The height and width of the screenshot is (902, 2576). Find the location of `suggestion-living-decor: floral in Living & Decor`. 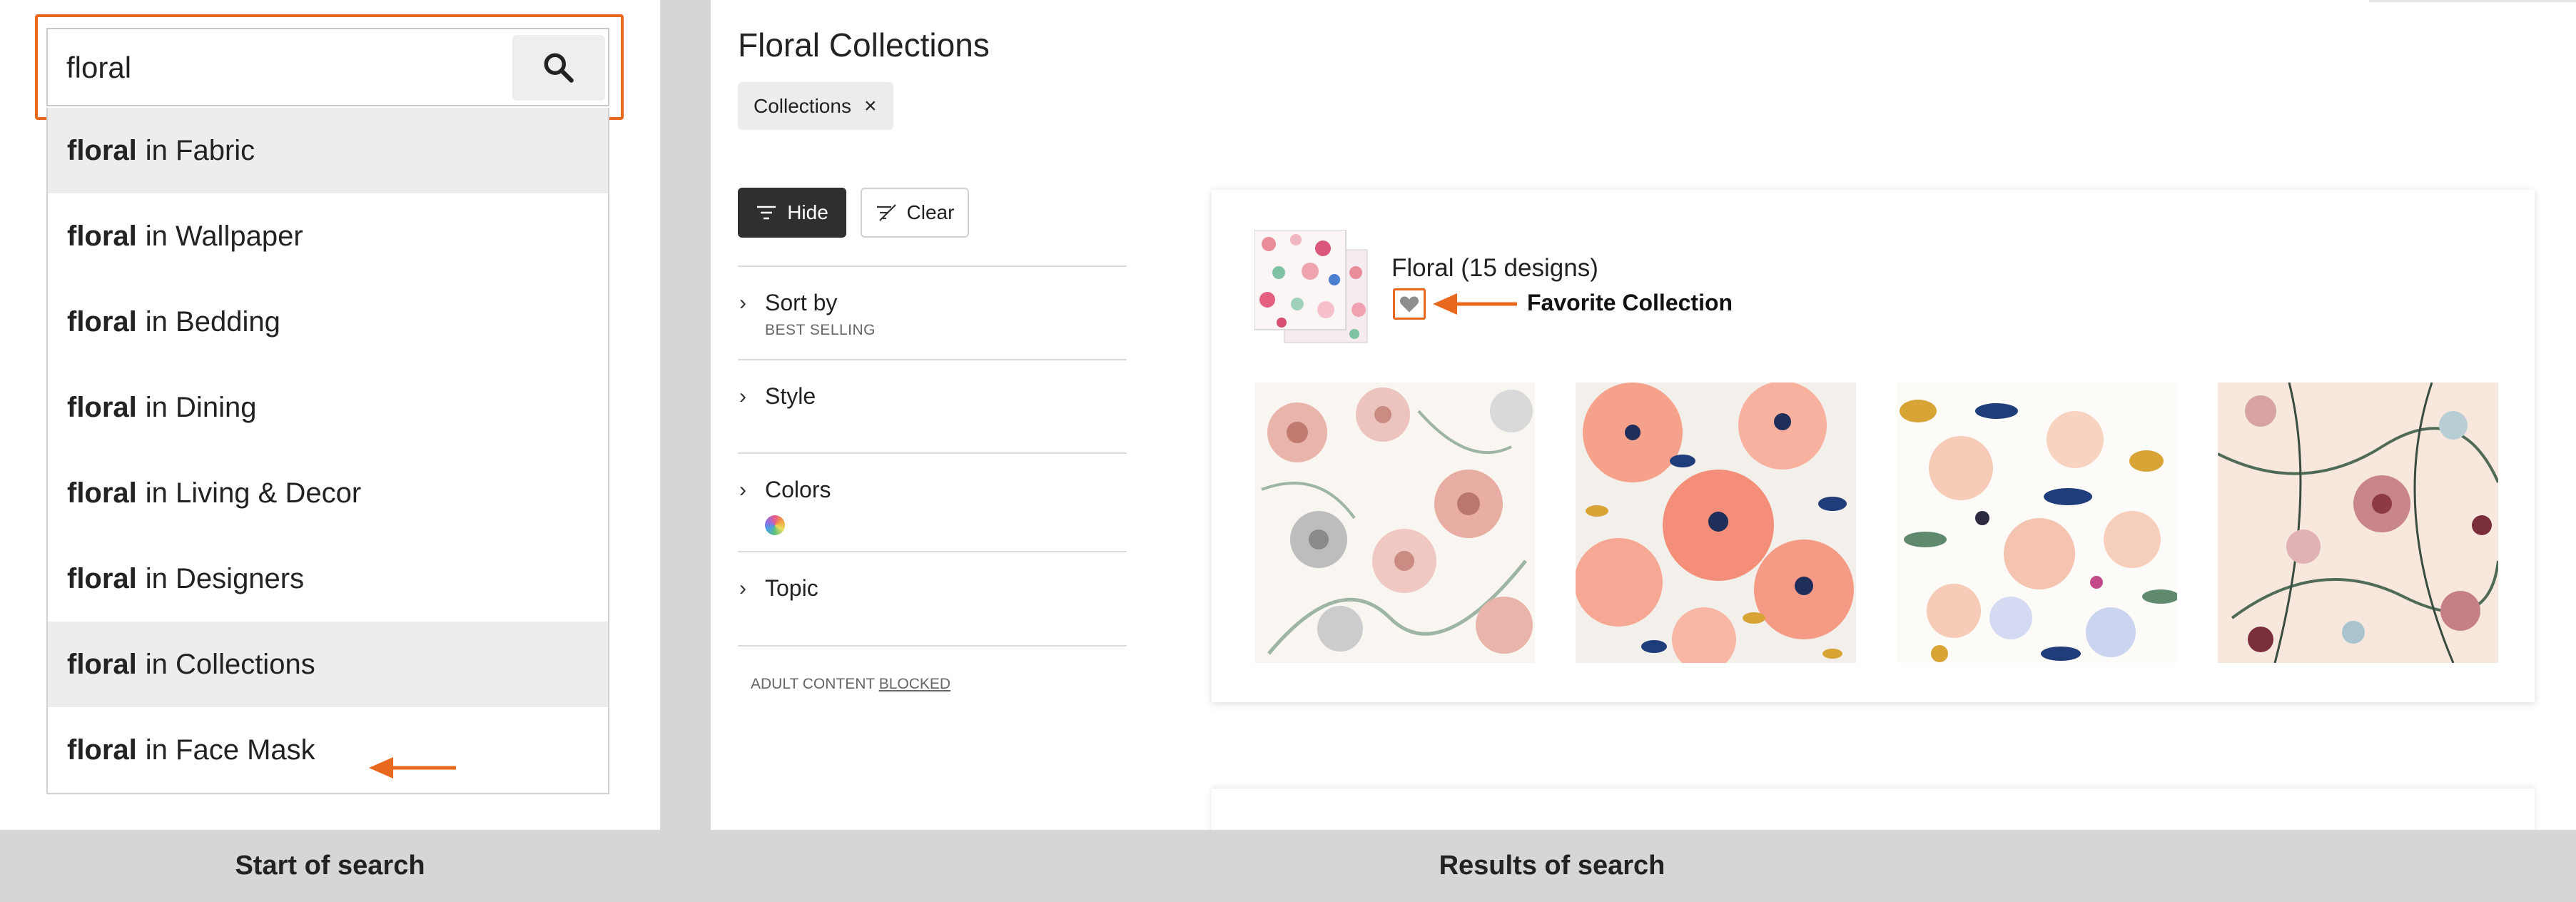

suggestion-living-decor: floral in Living & Decor is located at coordinates (328, 493).